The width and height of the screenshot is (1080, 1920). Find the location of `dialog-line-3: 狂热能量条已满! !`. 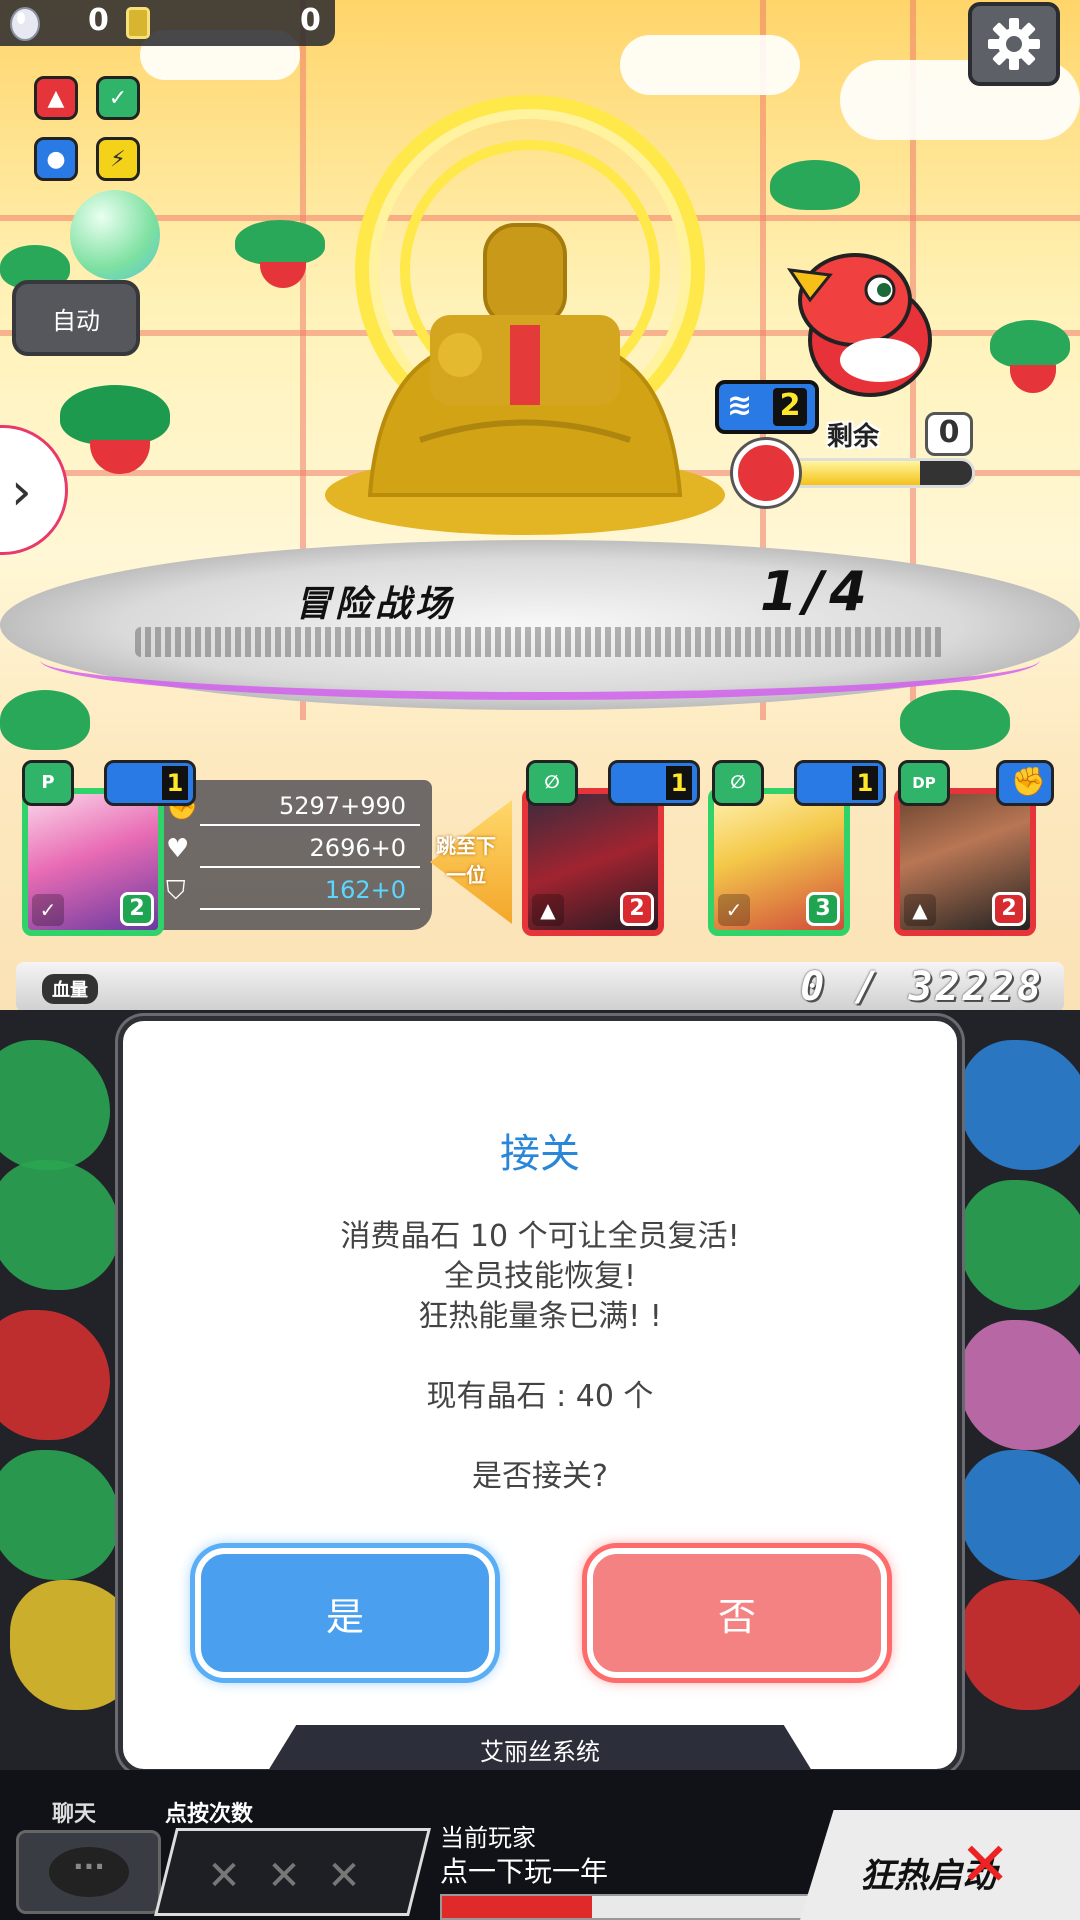

dialog-line-3: 狂热能量条已满! ! is located at coordinates (540, 1316).